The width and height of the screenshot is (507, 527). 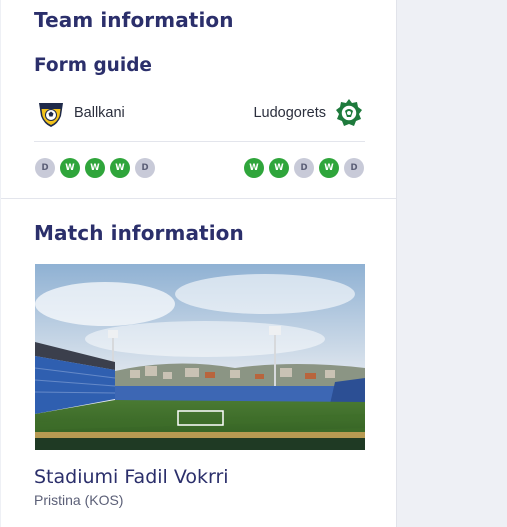 I want to click on away-form-result-5: D, so click(x=354, y=168).